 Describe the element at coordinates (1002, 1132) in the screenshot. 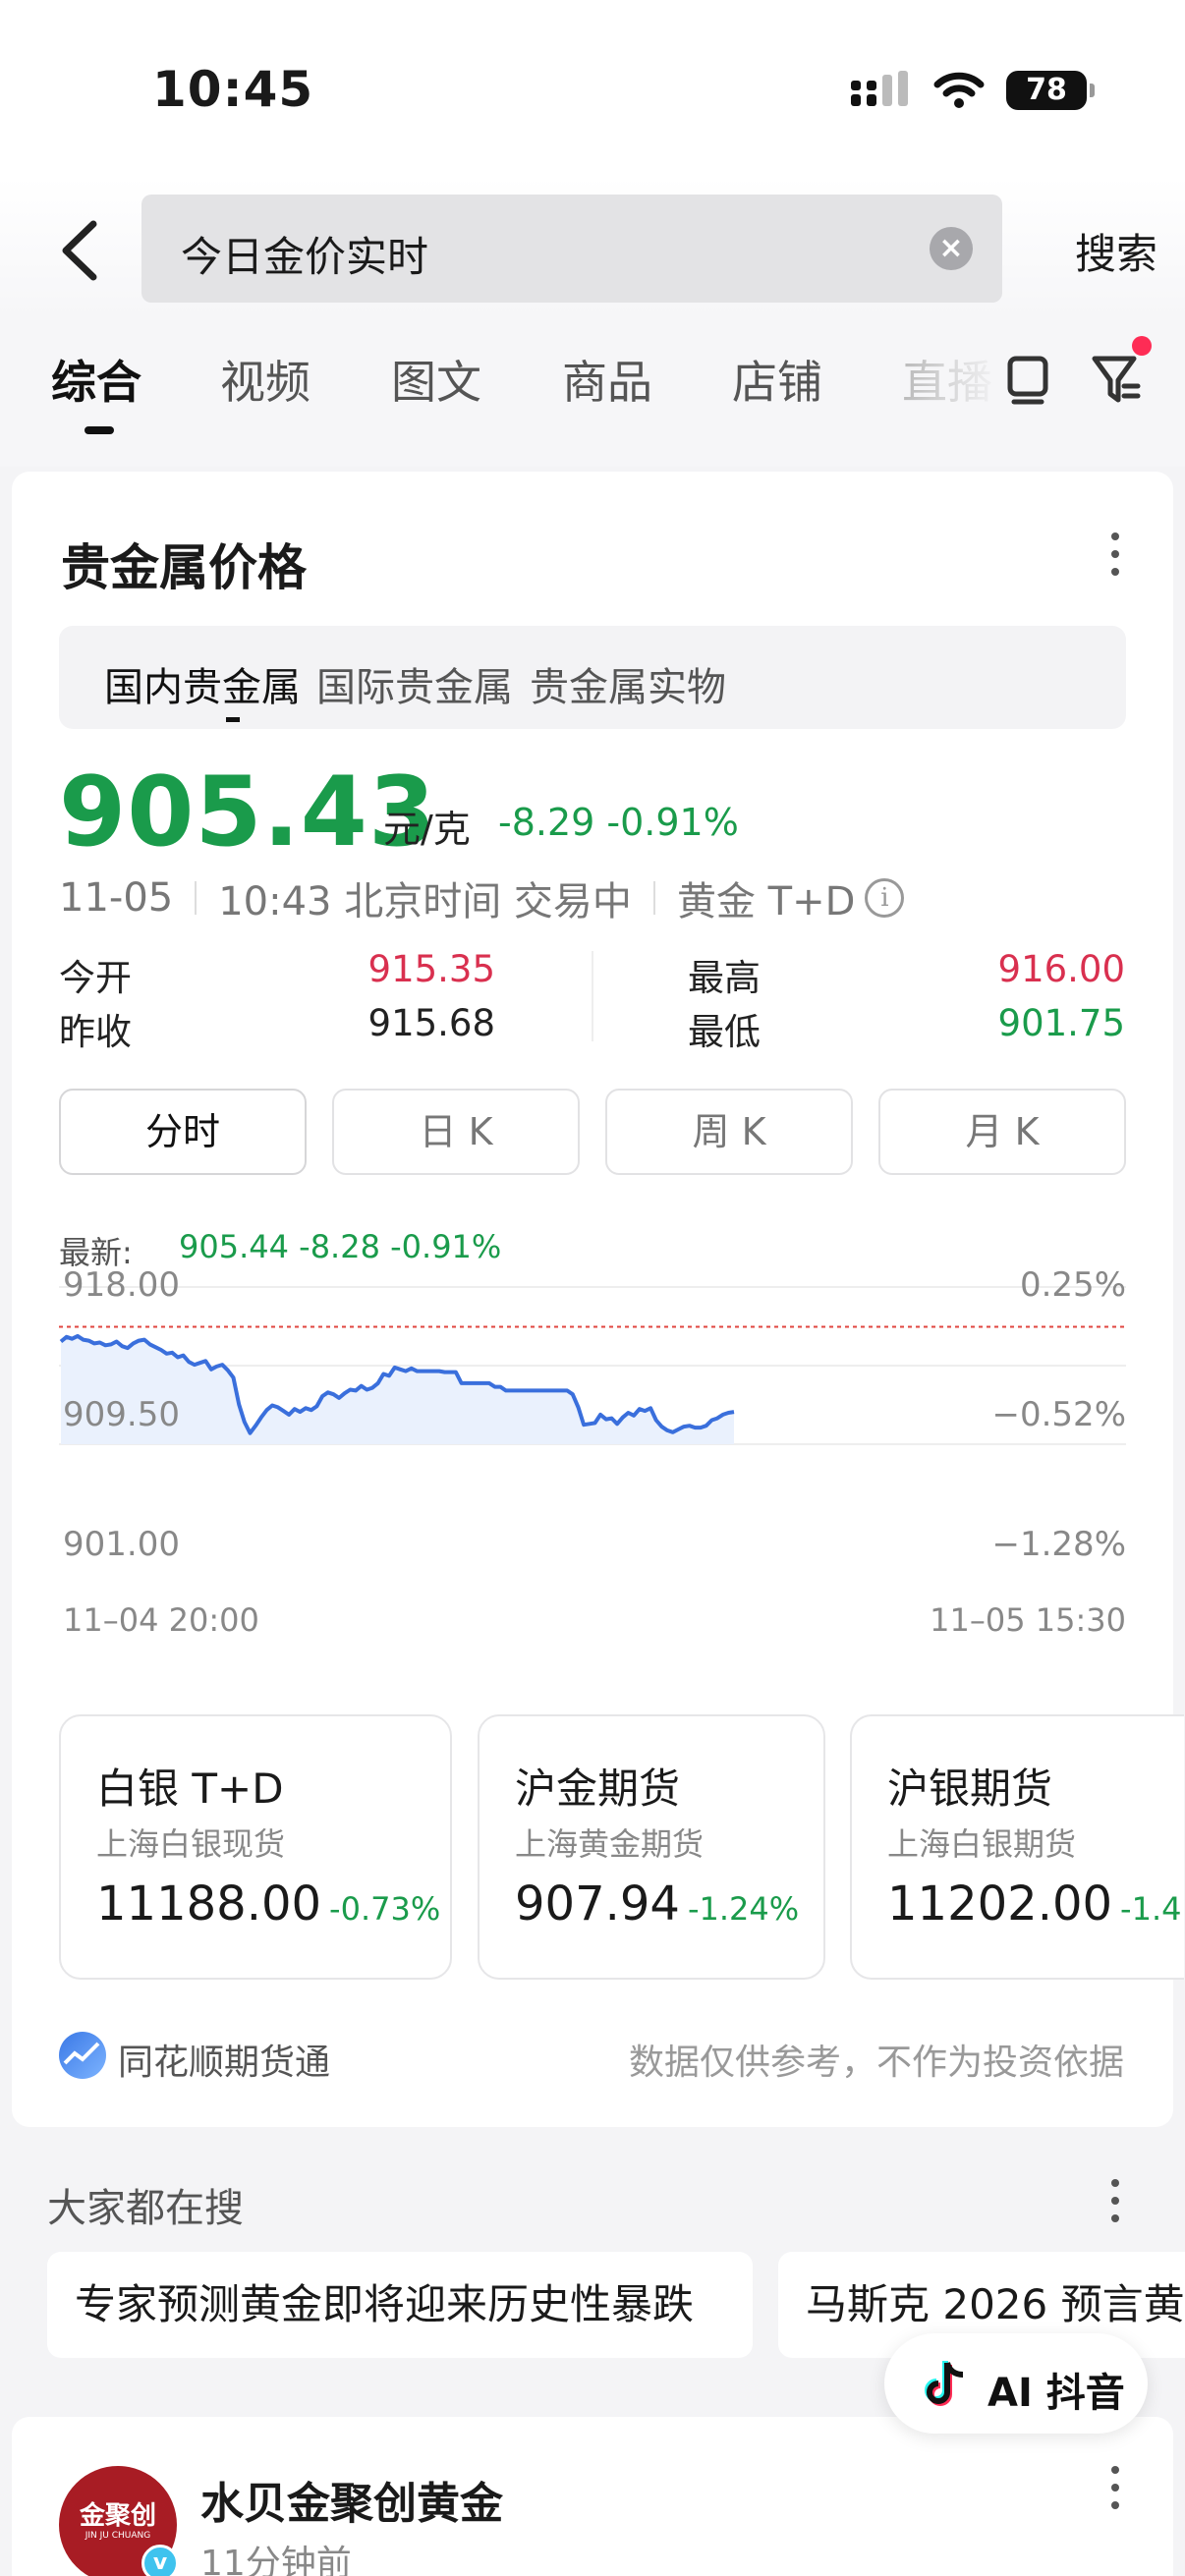

I see `period-monthly-button: 月 K` at that location.